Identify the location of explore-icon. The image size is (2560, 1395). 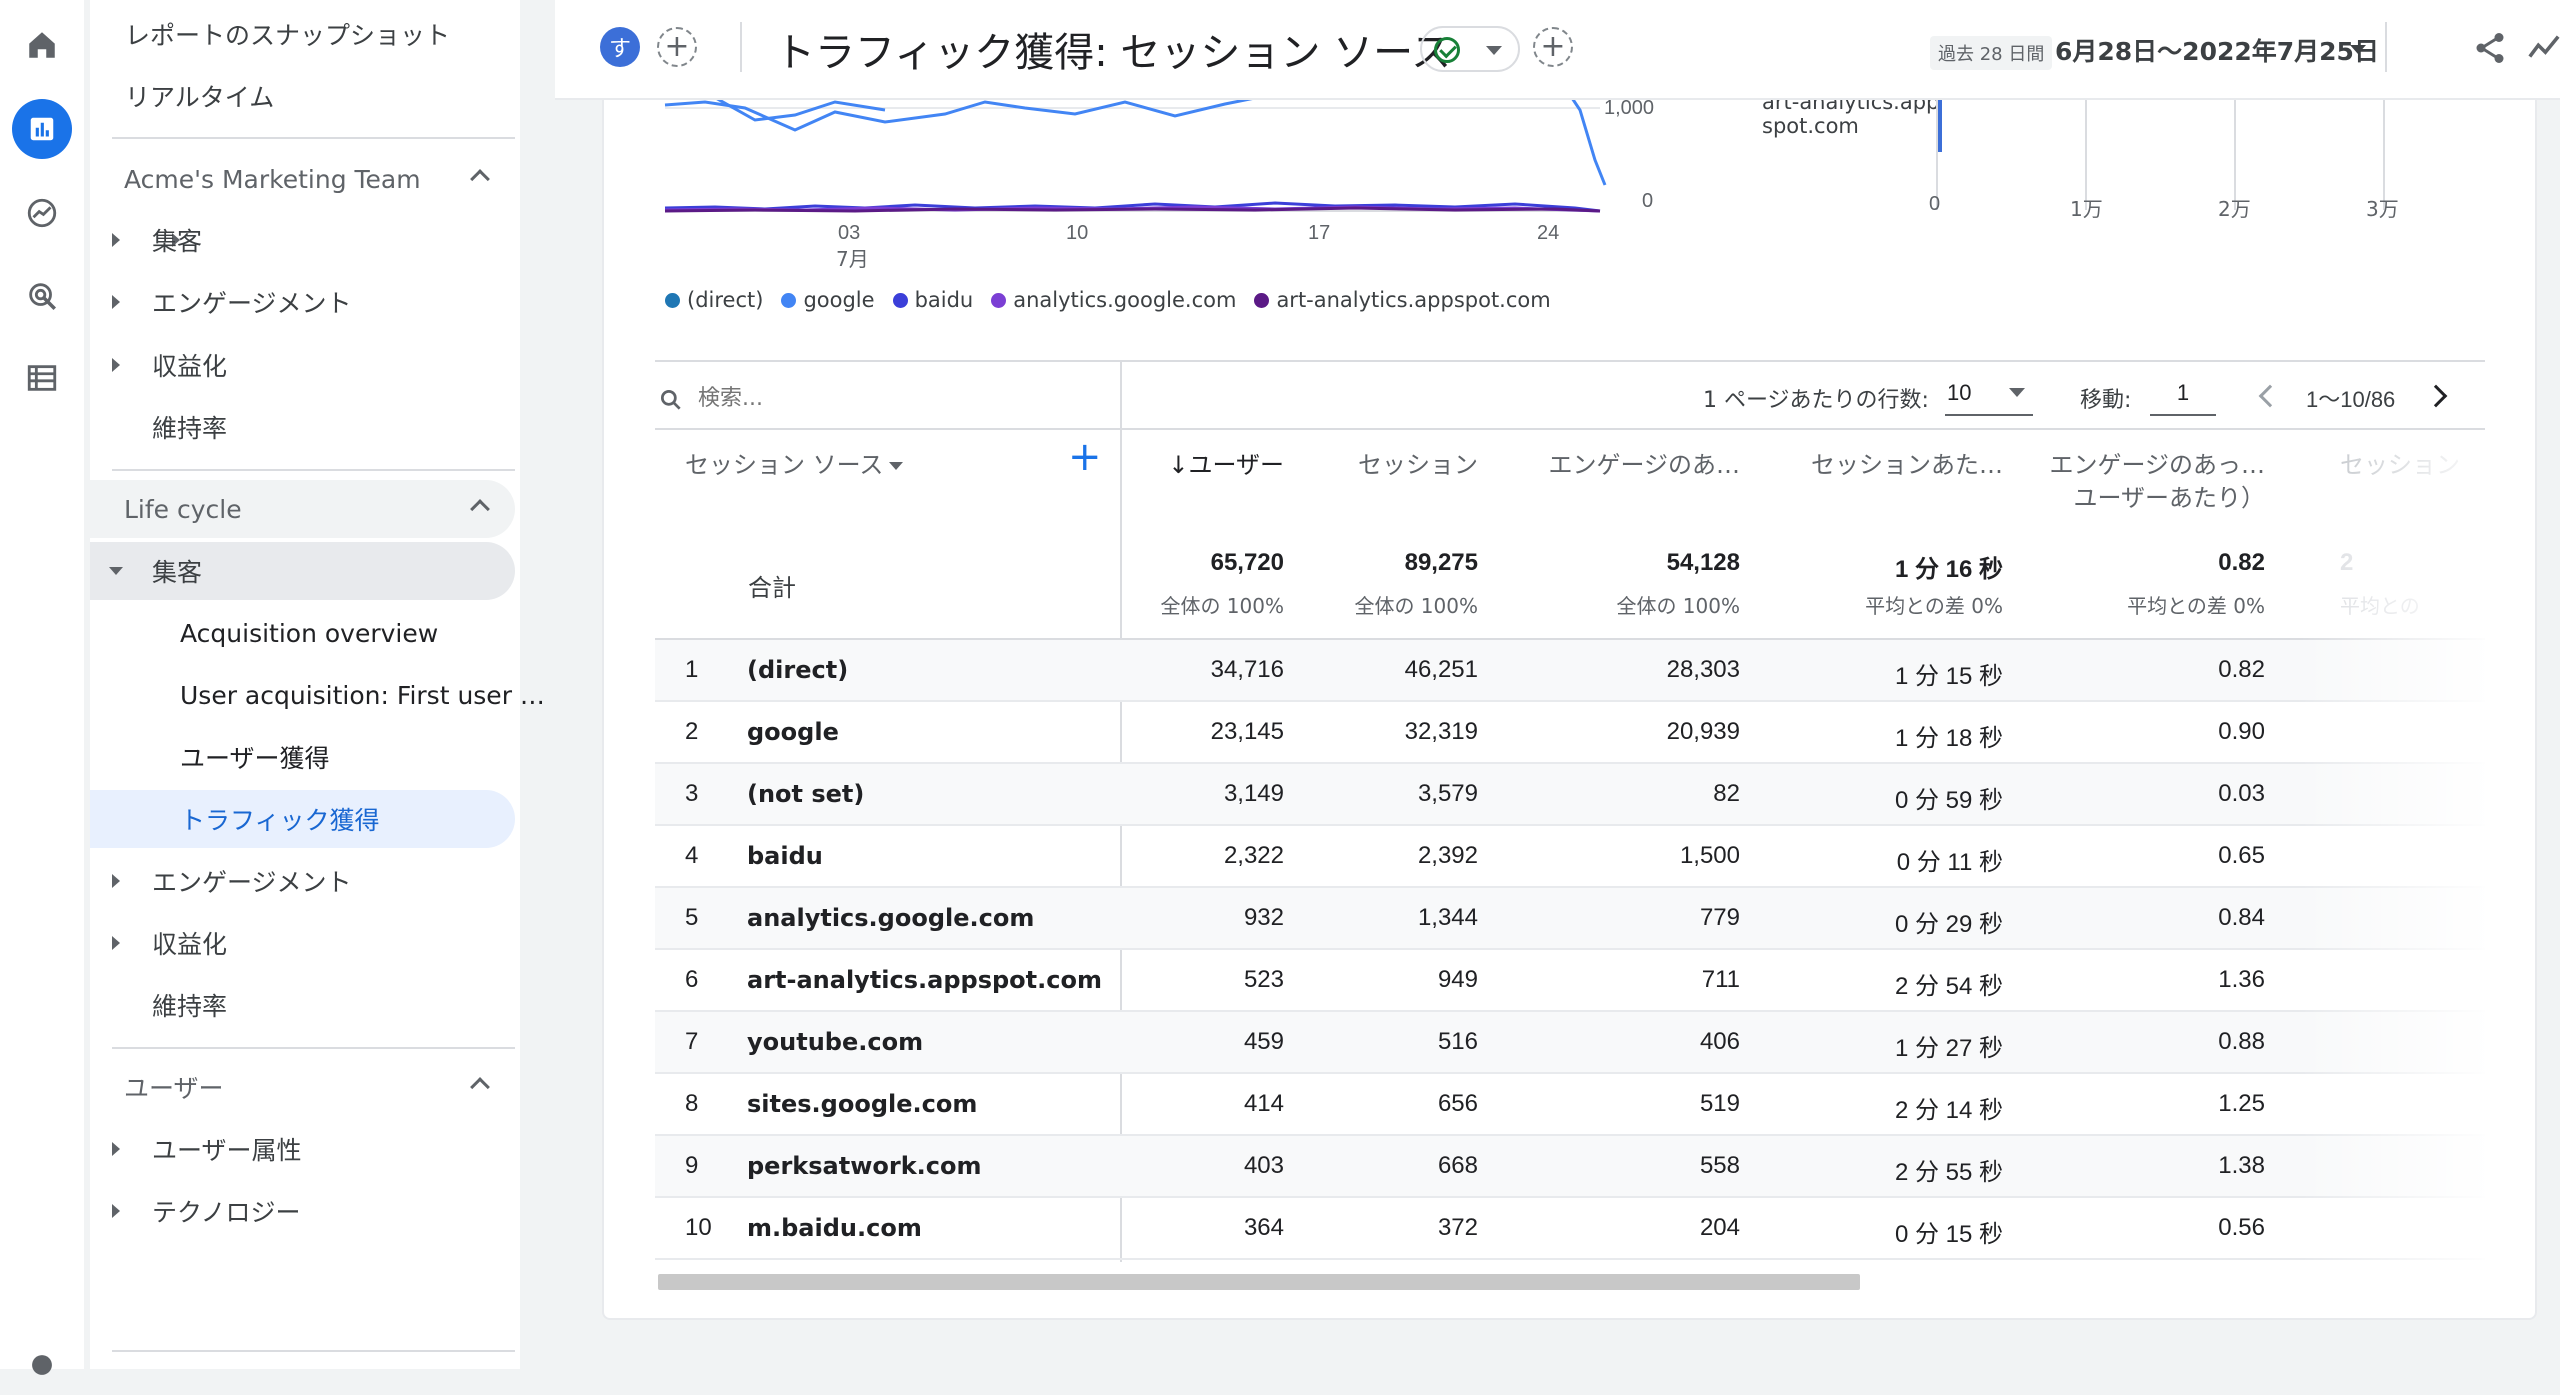
(42, 213).